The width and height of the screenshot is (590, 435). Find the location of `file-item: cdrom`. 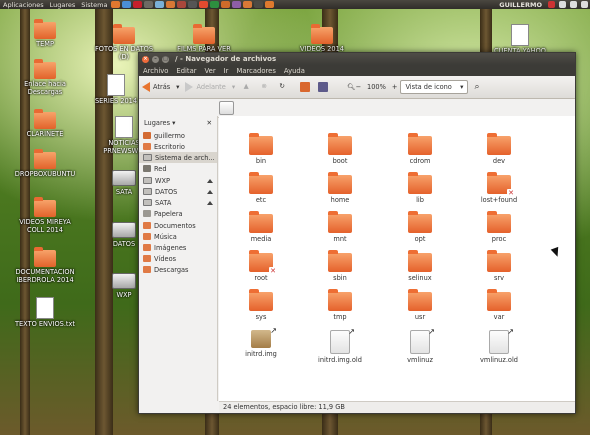

file-item: cdrom is located at coordinates (420, 149).